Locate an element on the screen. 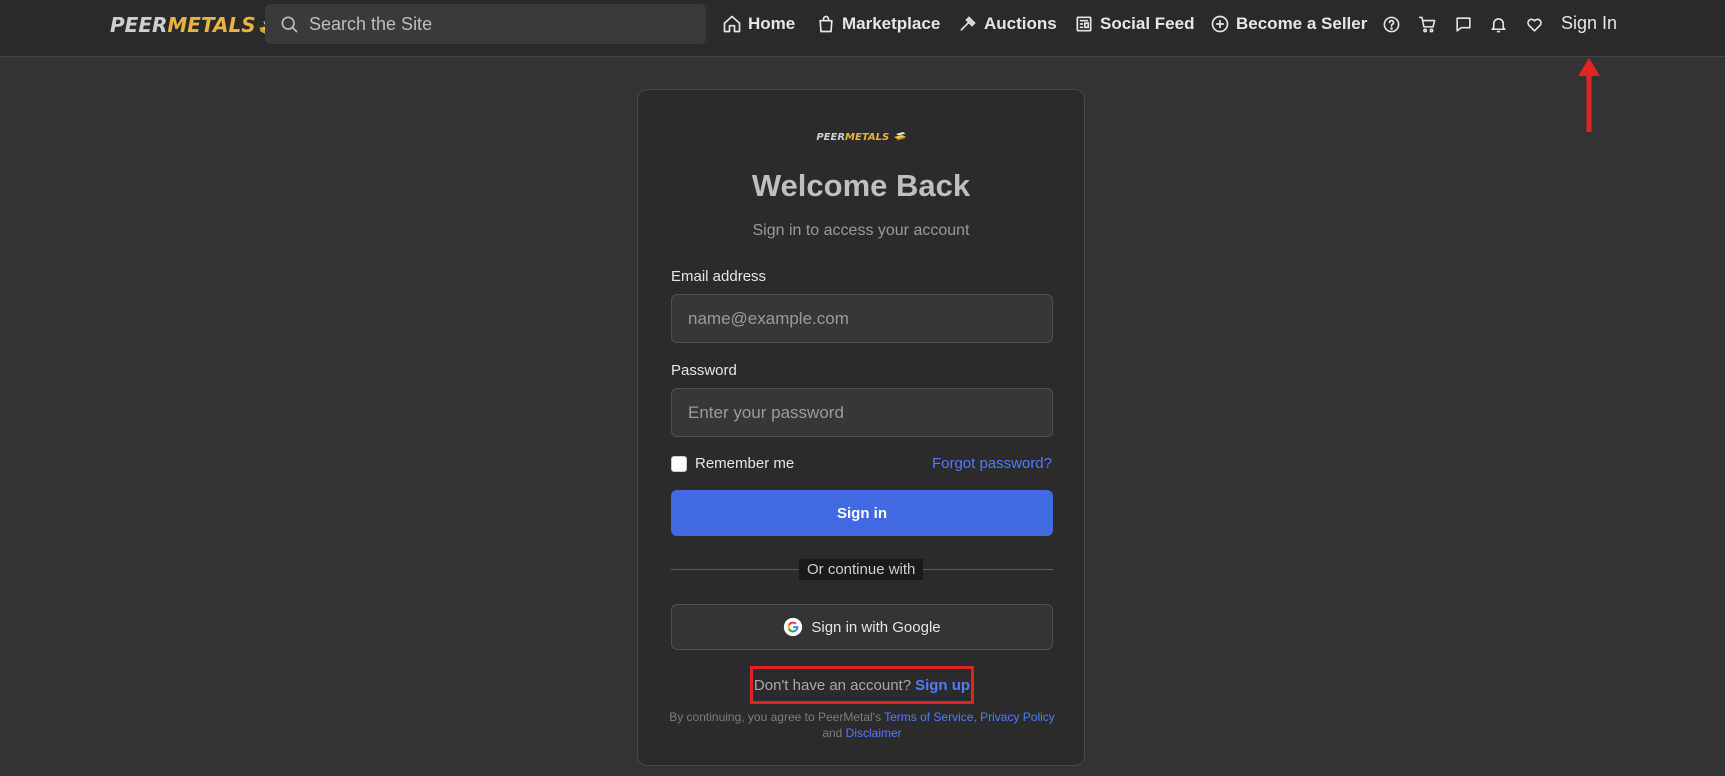 The height and width of the screenshot is (776, 1725). card-logo-peer: PEER is located at coordinates (831, 137).